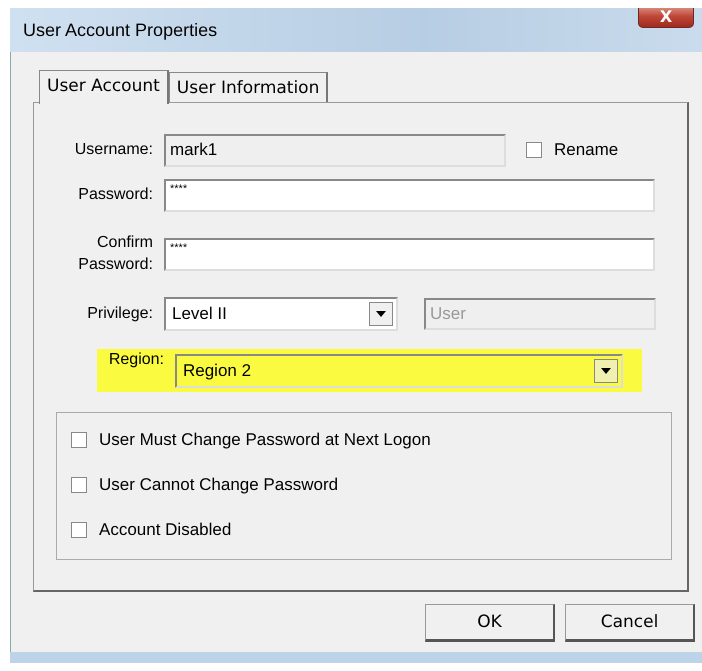 This screenshot has width=702, height=671. Describe the element at coordinates (115, 254) in the screenshot. I see `field-label: Confirm Password:` at that location.